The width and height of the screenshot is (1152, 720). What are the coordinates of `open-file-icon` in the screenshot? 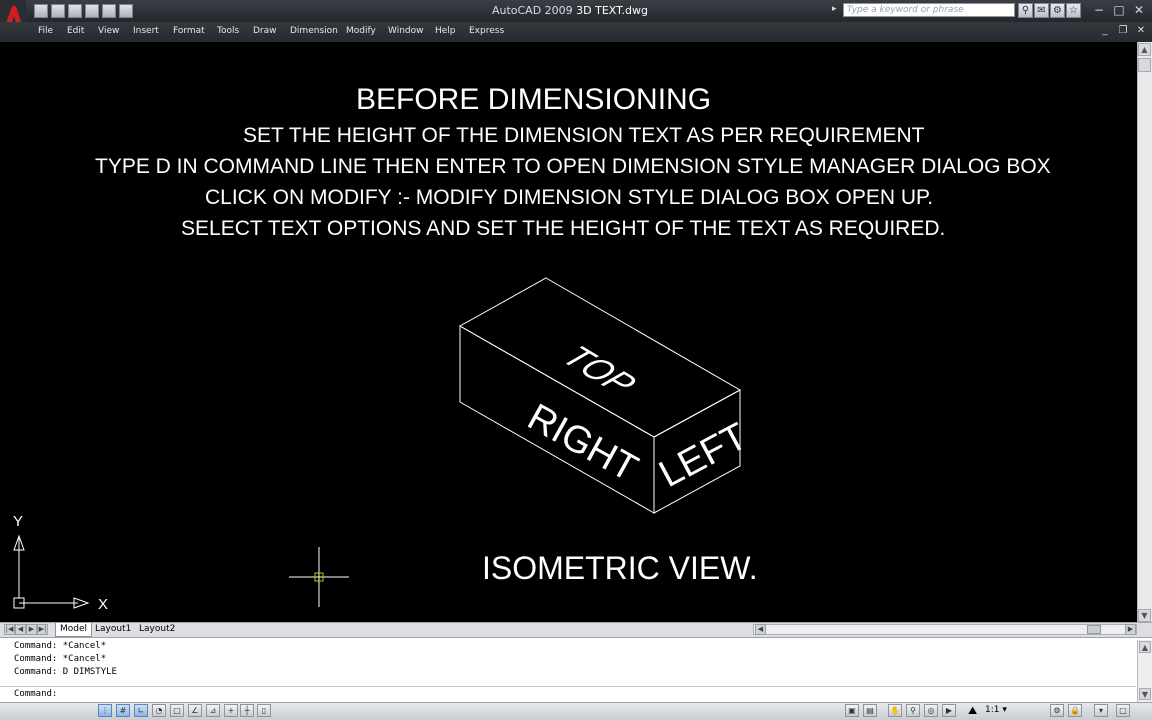 It's located at (58, 11).